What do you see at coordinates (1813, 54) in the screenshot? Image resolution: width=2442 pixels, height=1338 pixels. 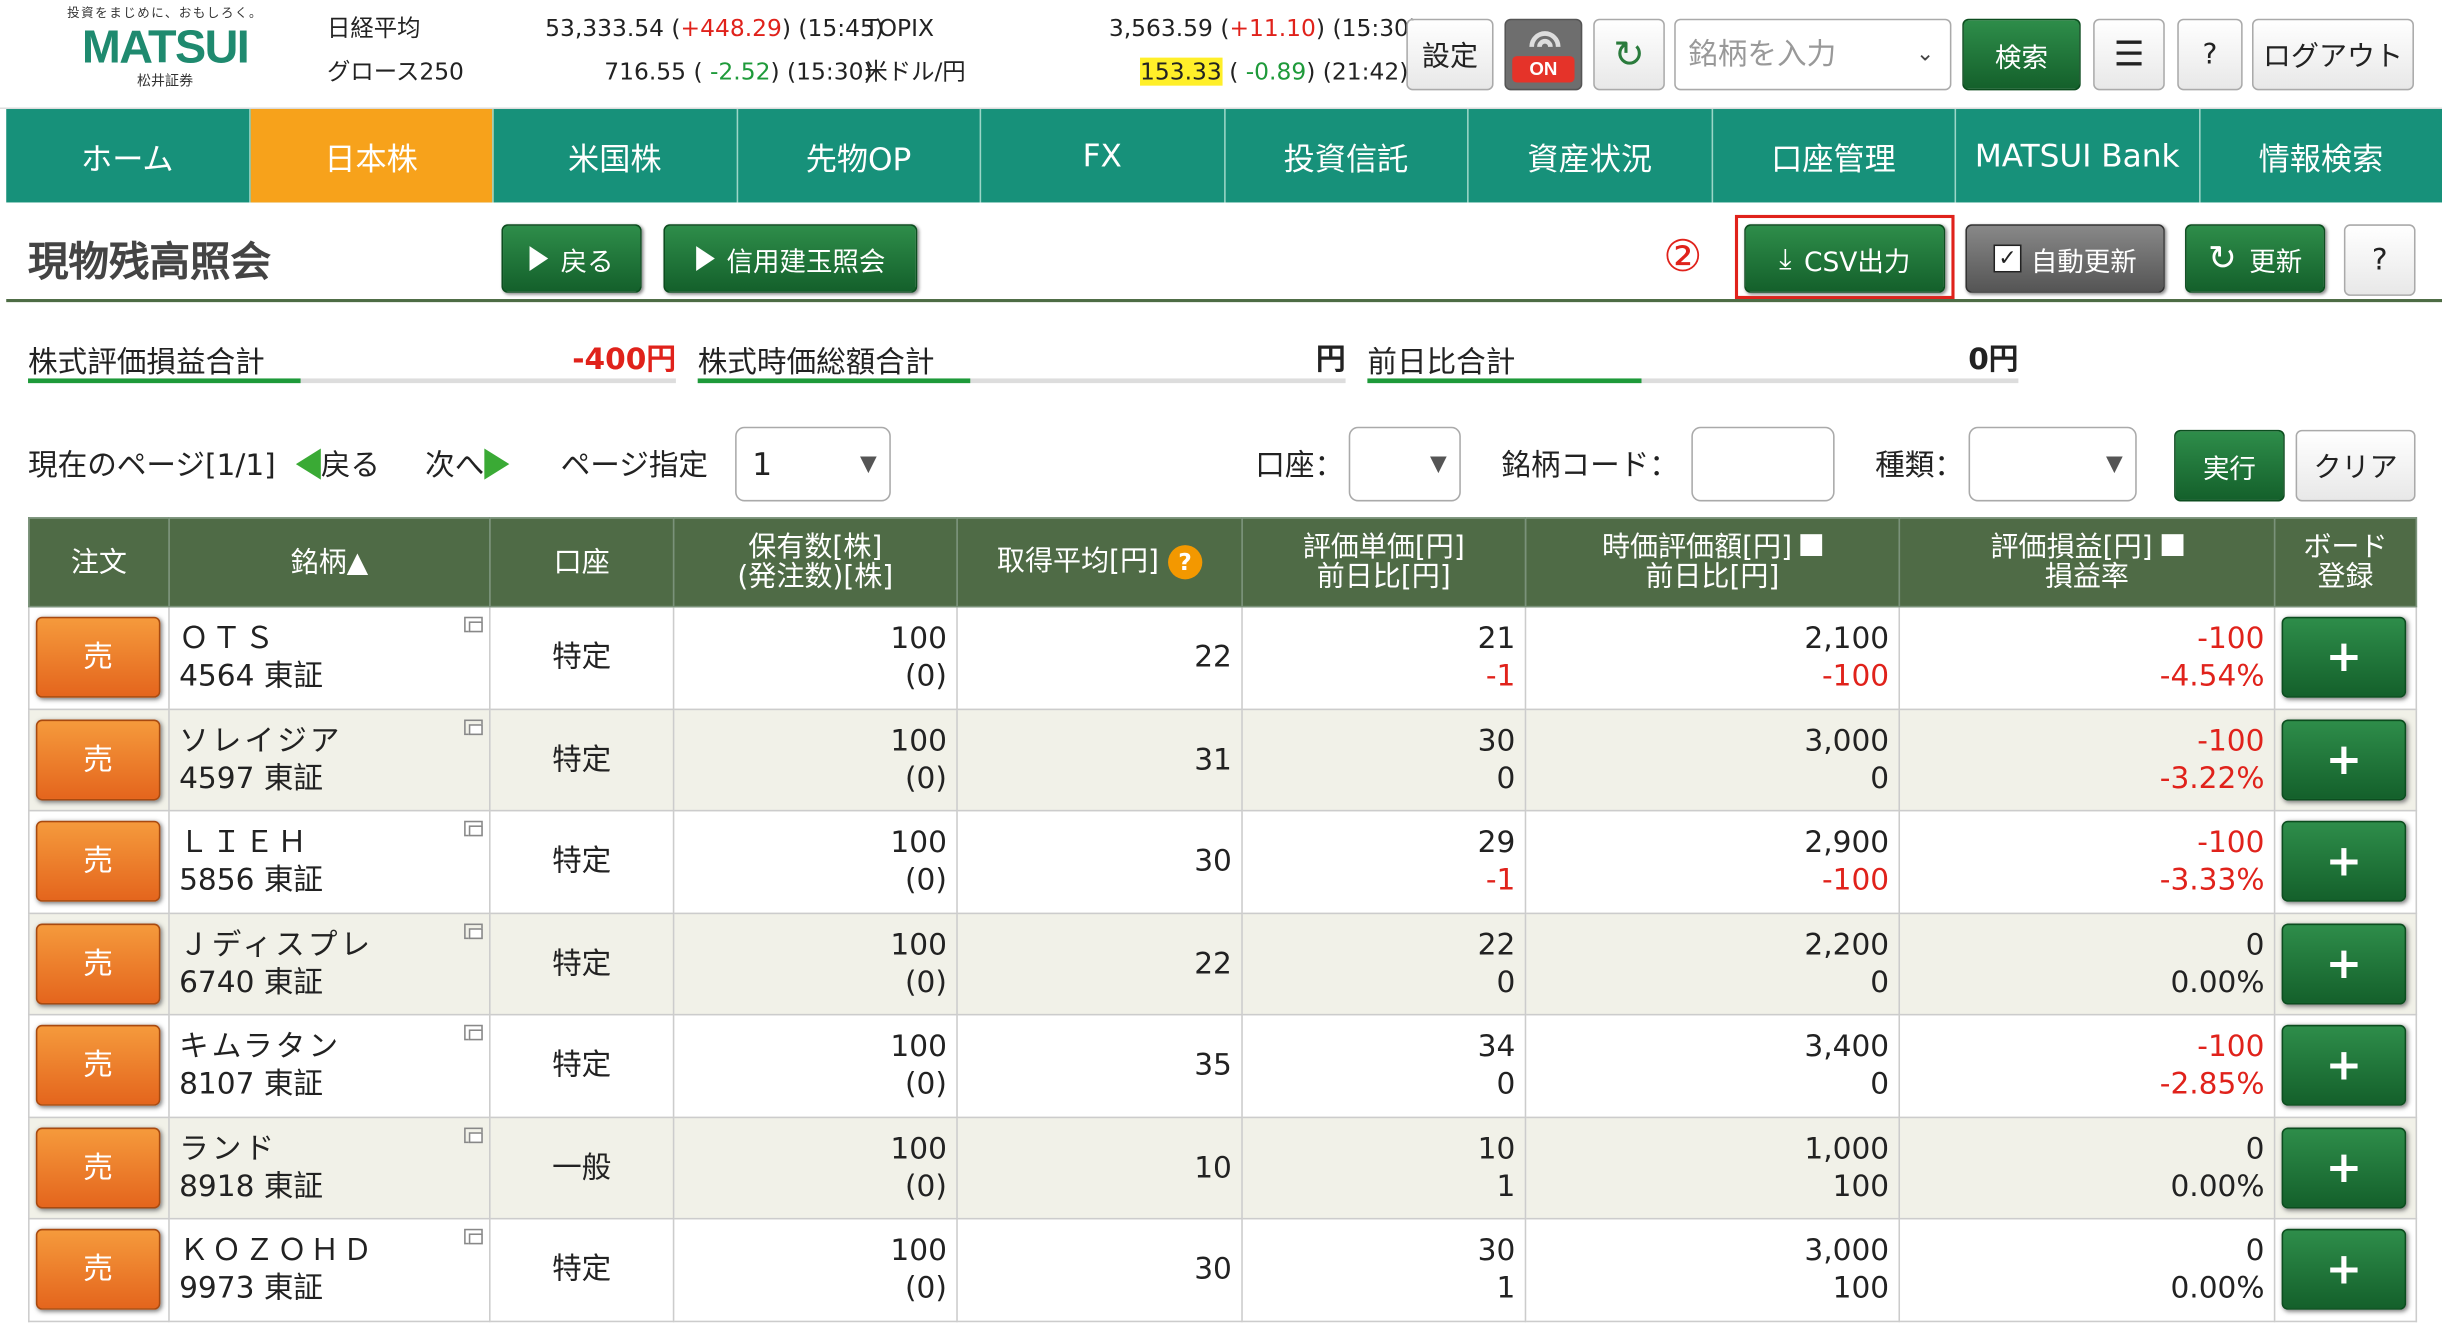 I see `stock-search-select: 銘柄を入力 ⌄` at bounding box center [1813, 54].